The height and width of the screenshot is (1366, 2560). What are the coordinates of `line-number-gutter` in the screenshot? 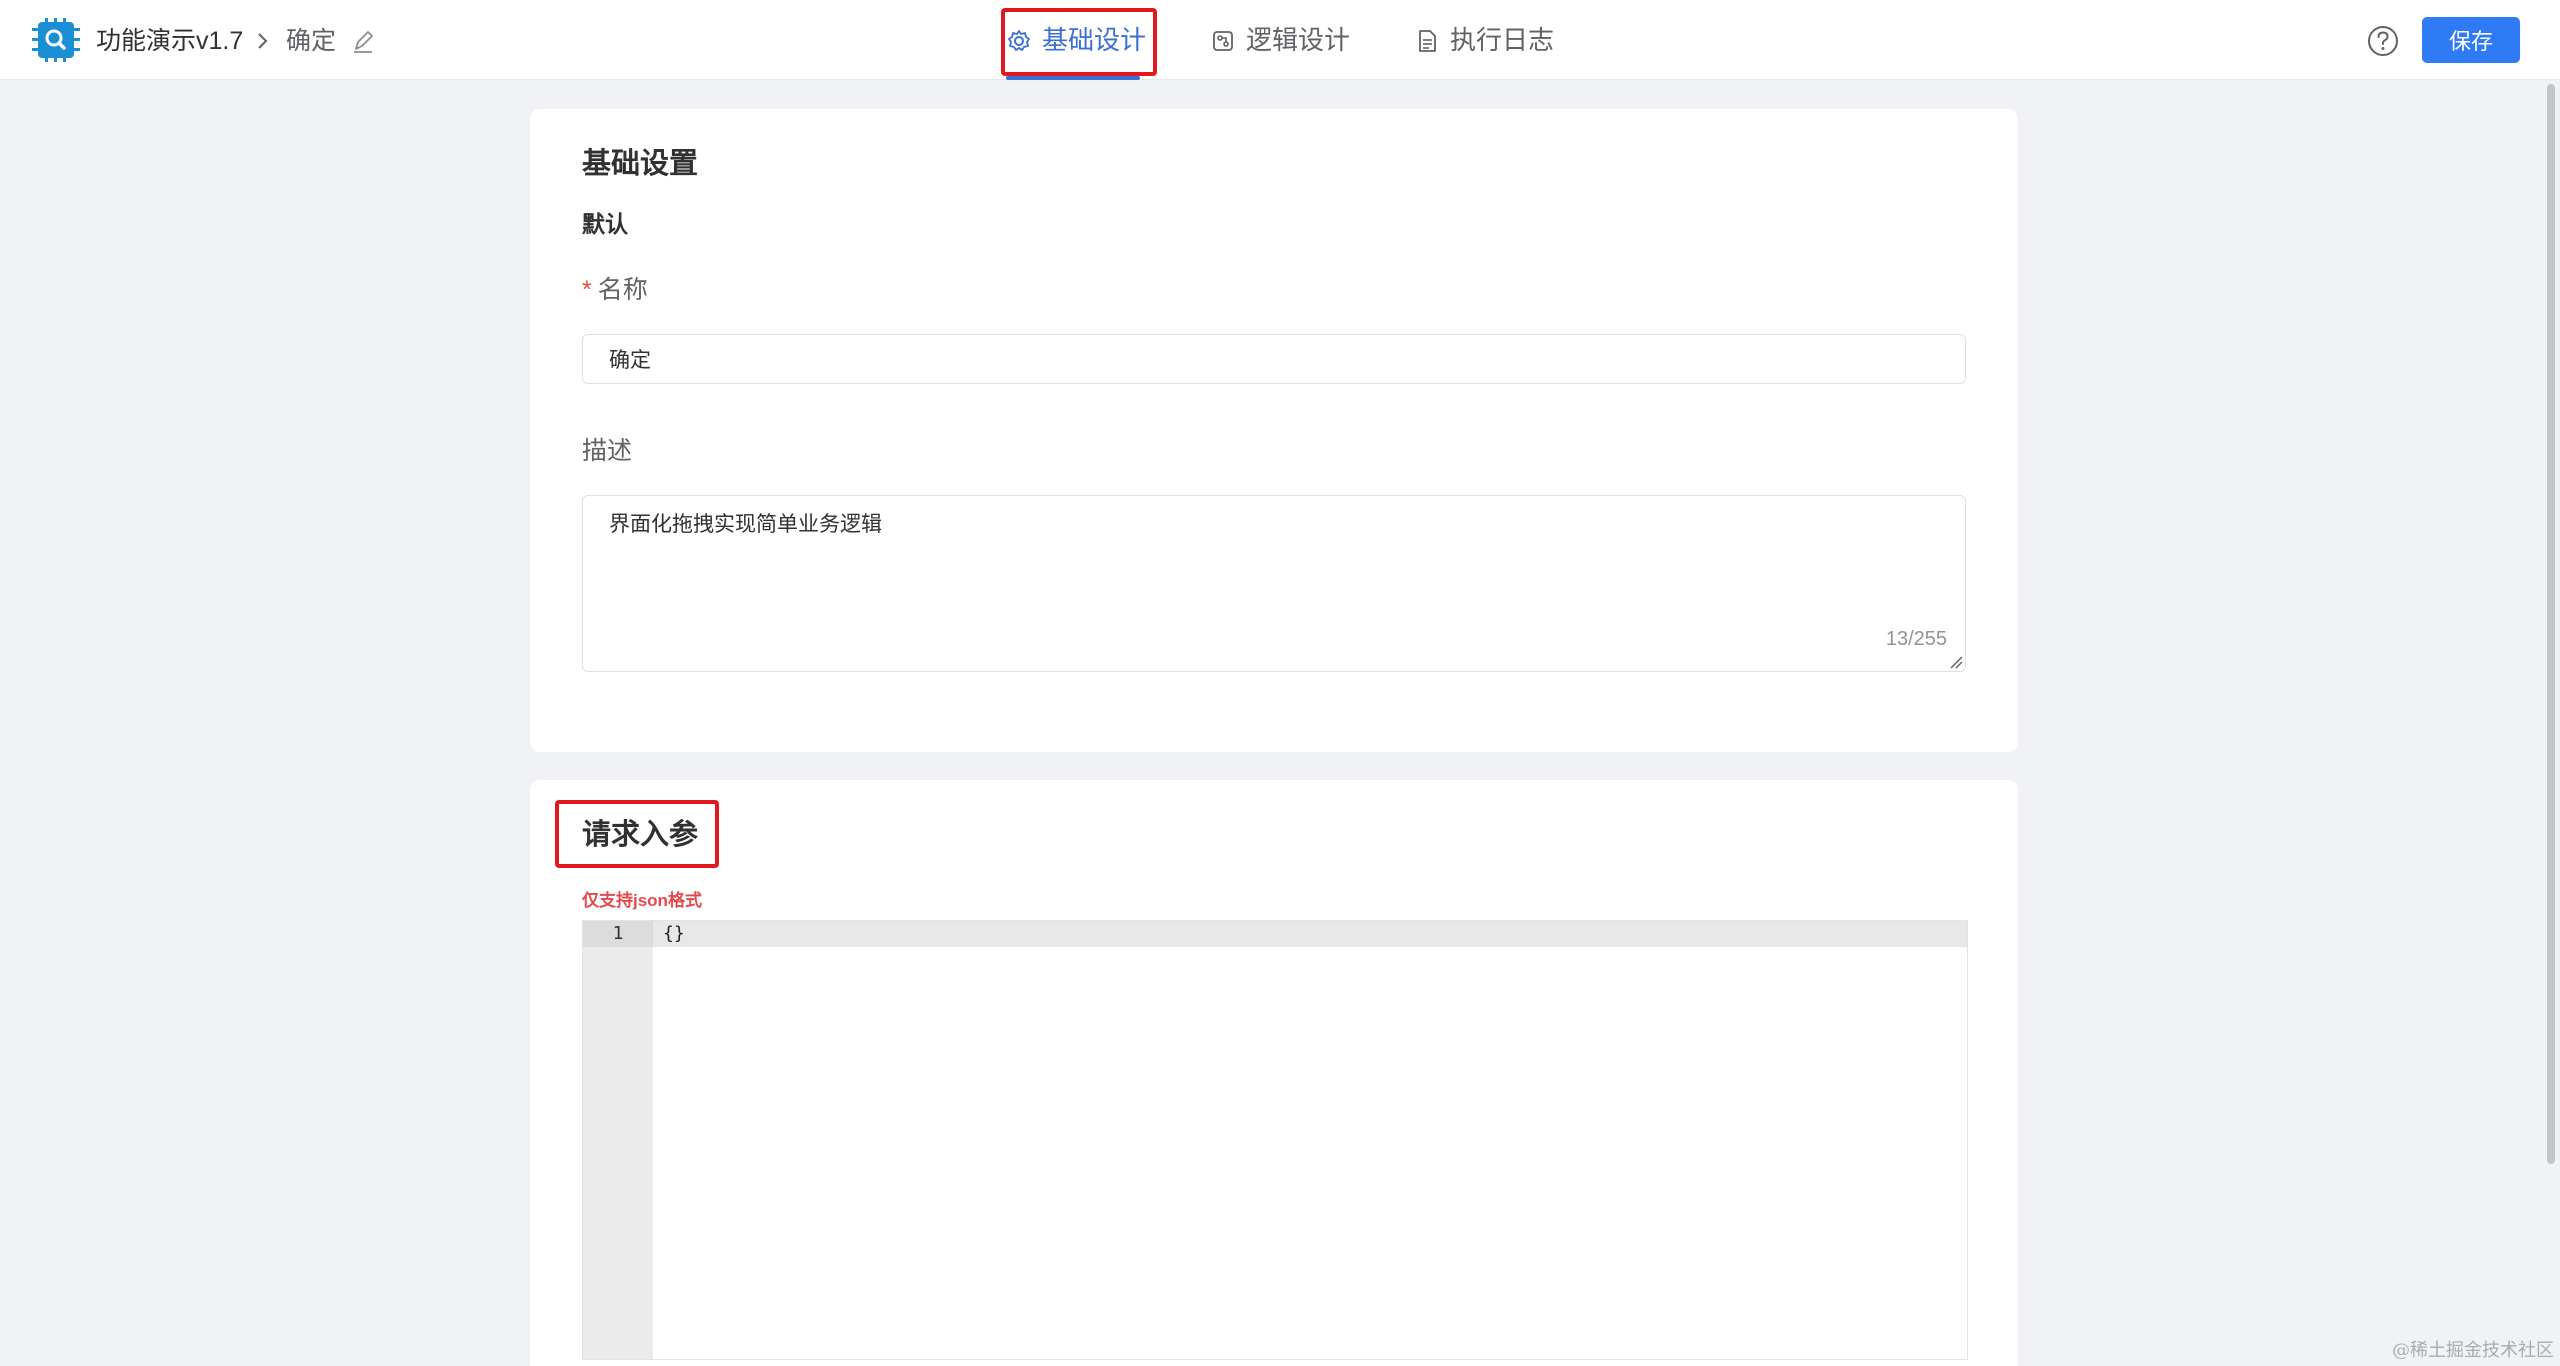 It's located at (618, 1140).